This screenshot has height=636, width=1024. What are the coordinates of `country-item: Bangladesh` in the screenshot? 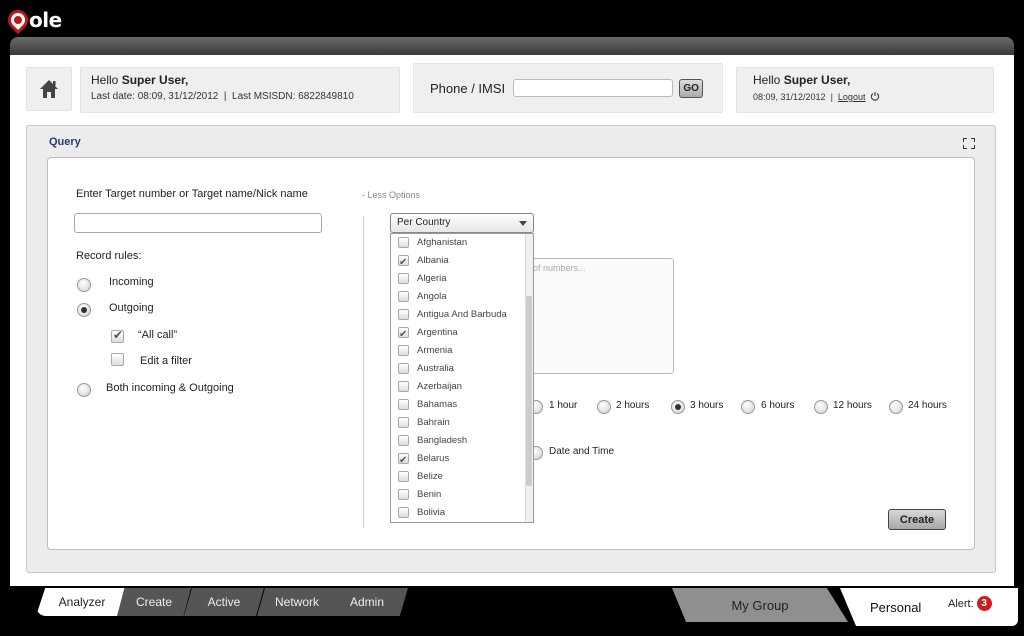 It's located at (462, 441).